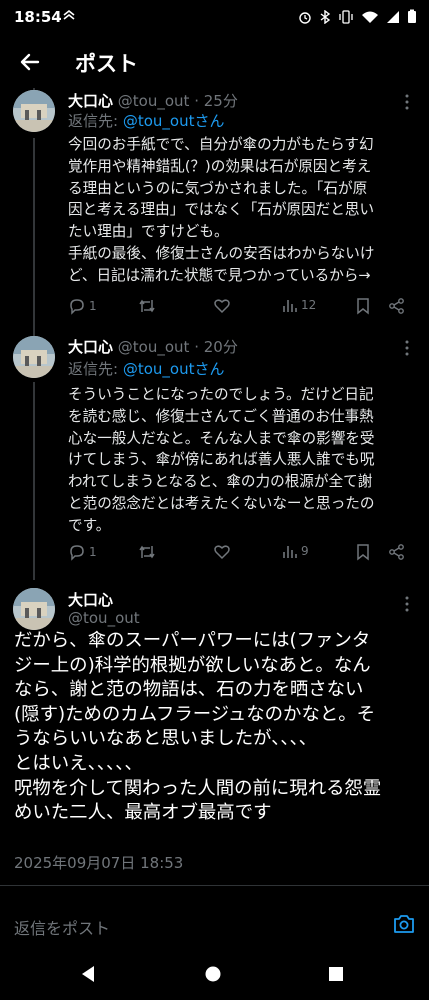 The width and height of the screenshot is (429, 1000). What do you see at coordinates (240, 307) in the screenshot?
I see `post-actions: 1 12` at bounding box center [240, 307].